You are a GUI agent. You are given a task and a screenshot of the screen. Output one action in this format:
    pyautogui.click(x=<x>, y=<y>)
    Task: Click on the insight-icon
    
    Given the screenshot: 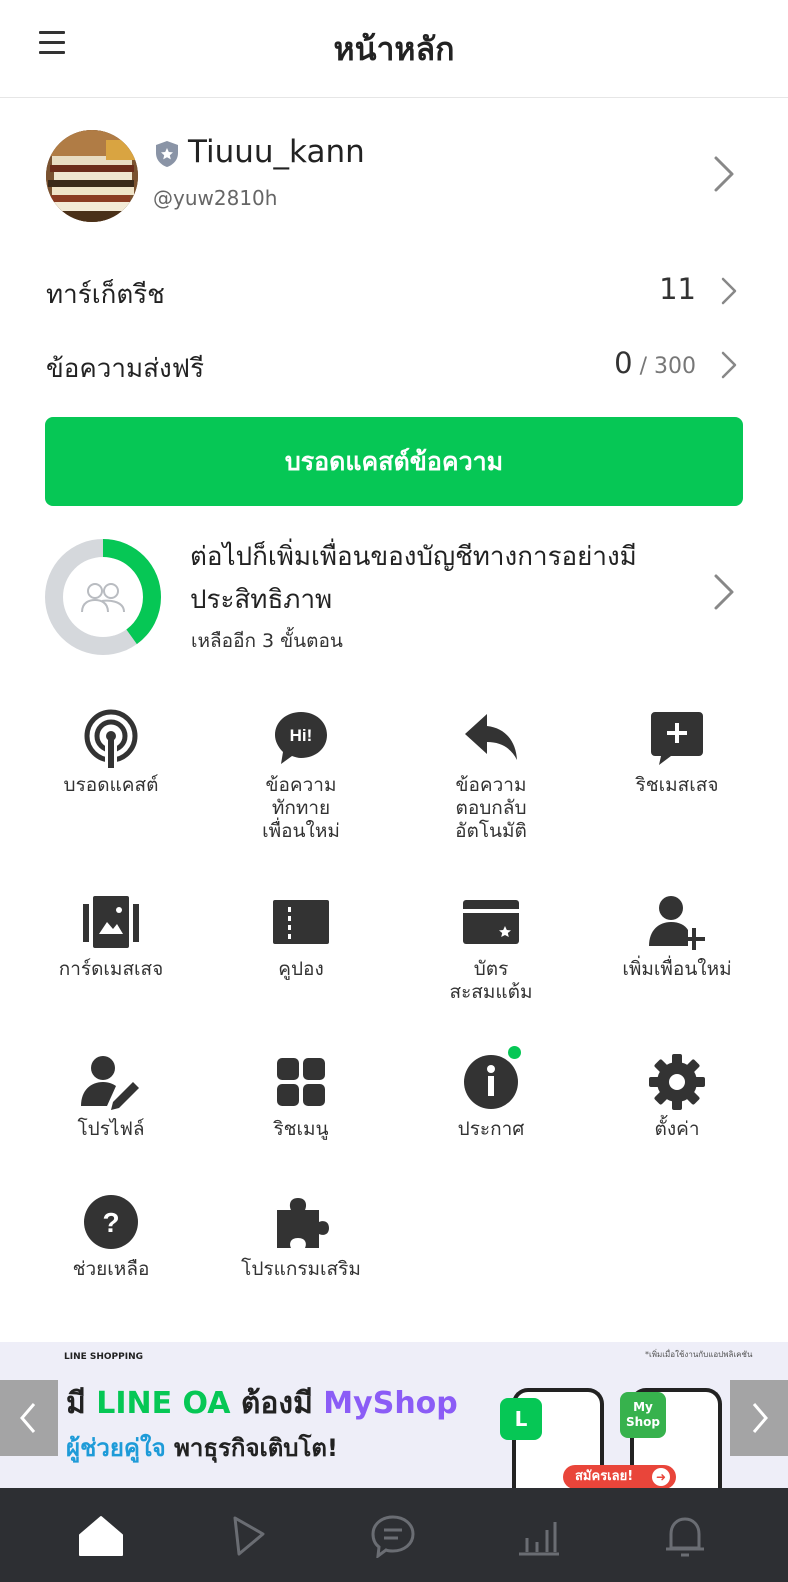 What is the action you would take?
    pyautogui.click(x=539, y=1539)
    